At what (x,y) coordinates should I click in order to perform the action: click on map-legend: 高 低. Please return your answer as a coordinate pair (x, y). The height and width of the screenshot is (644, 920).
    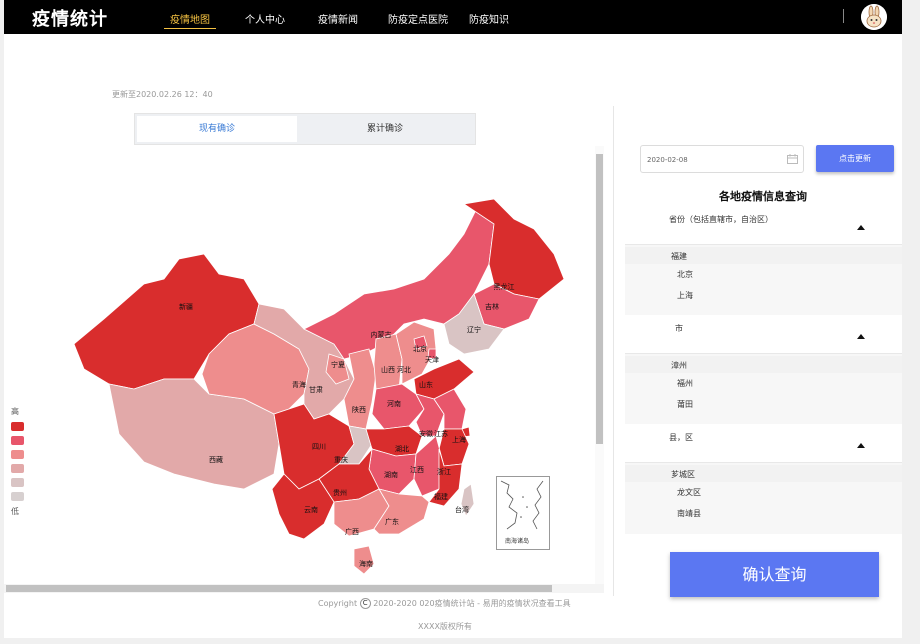
    Looking at the image, I should click on (19, 461).